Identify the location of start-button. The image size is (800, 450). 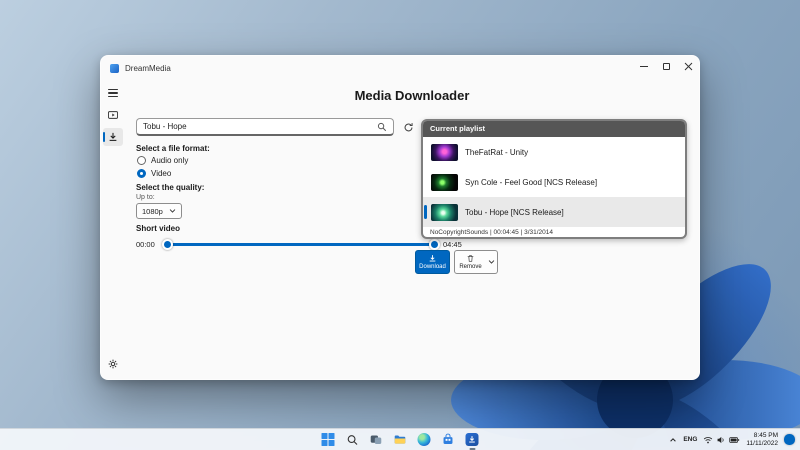
(328, 439).